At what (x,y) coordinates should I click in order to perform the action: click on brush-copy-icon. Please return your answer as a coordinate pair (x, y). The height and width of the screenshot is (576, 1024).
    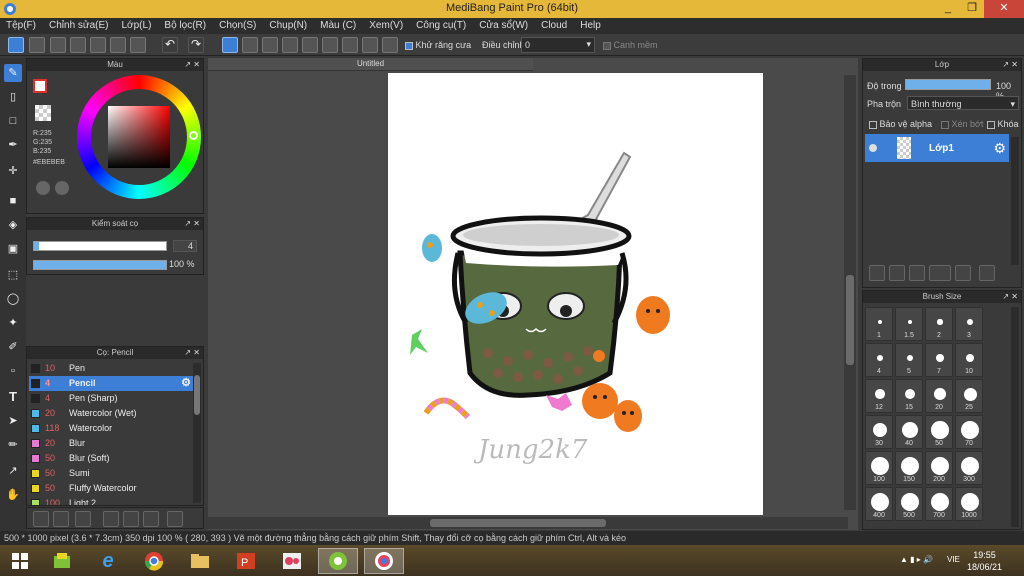
    Looking at the image, I should click on (111, 519).